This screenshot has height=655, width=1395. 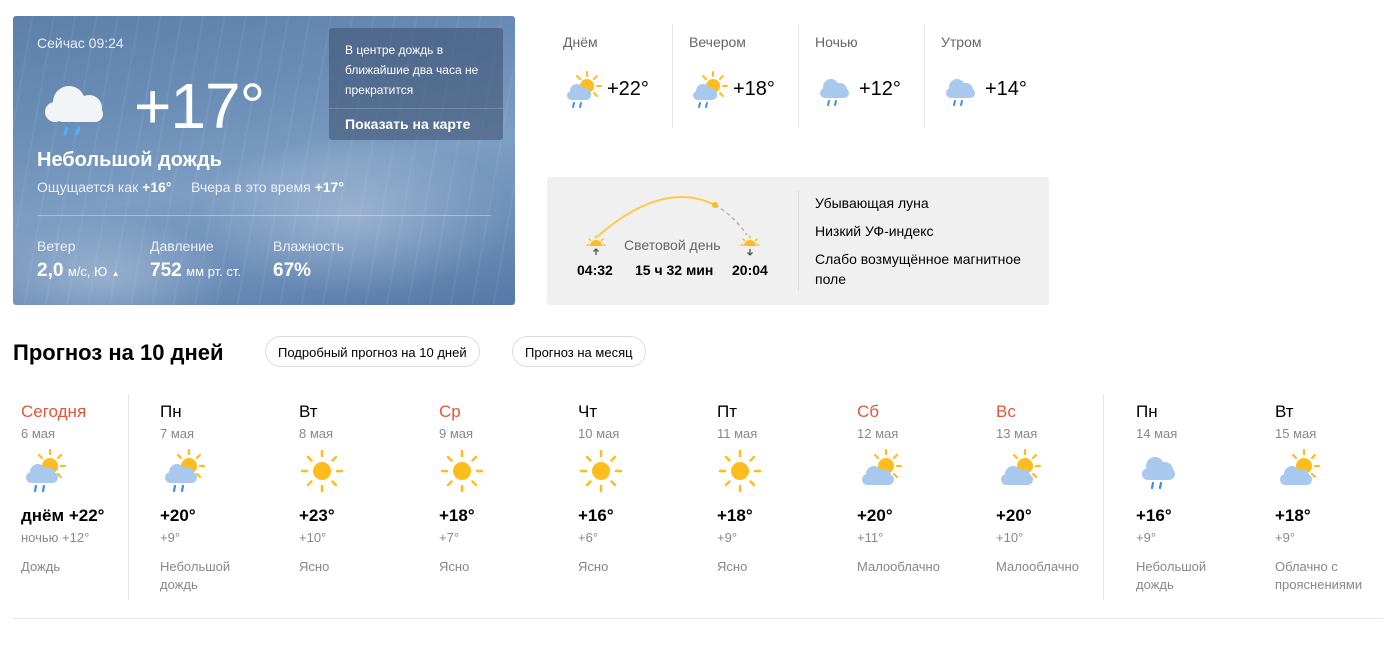 I want to click on day-date: 6 мая, so click(x=38, y=433).